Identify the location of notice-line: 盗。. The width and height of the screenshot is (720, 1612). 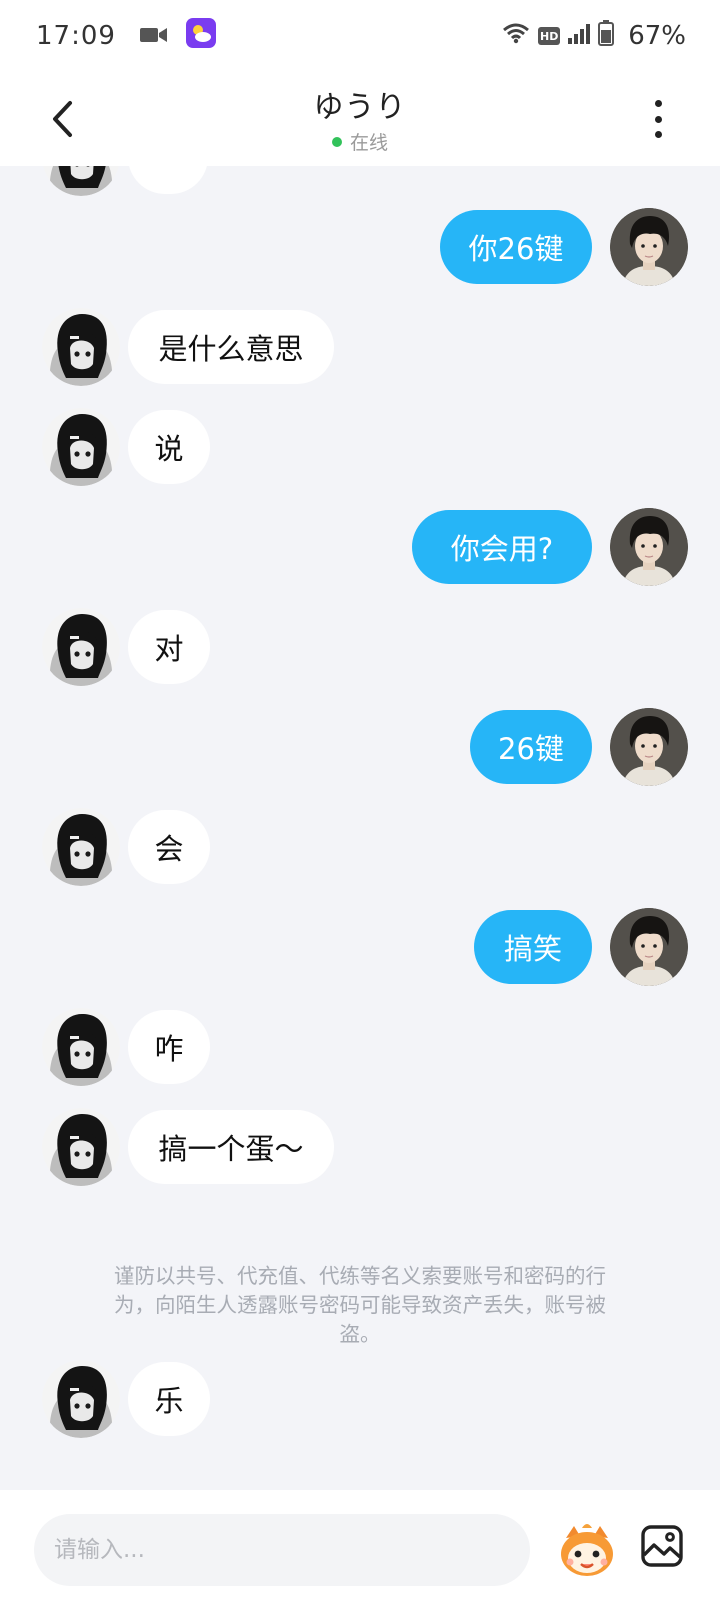
(360, 1334).